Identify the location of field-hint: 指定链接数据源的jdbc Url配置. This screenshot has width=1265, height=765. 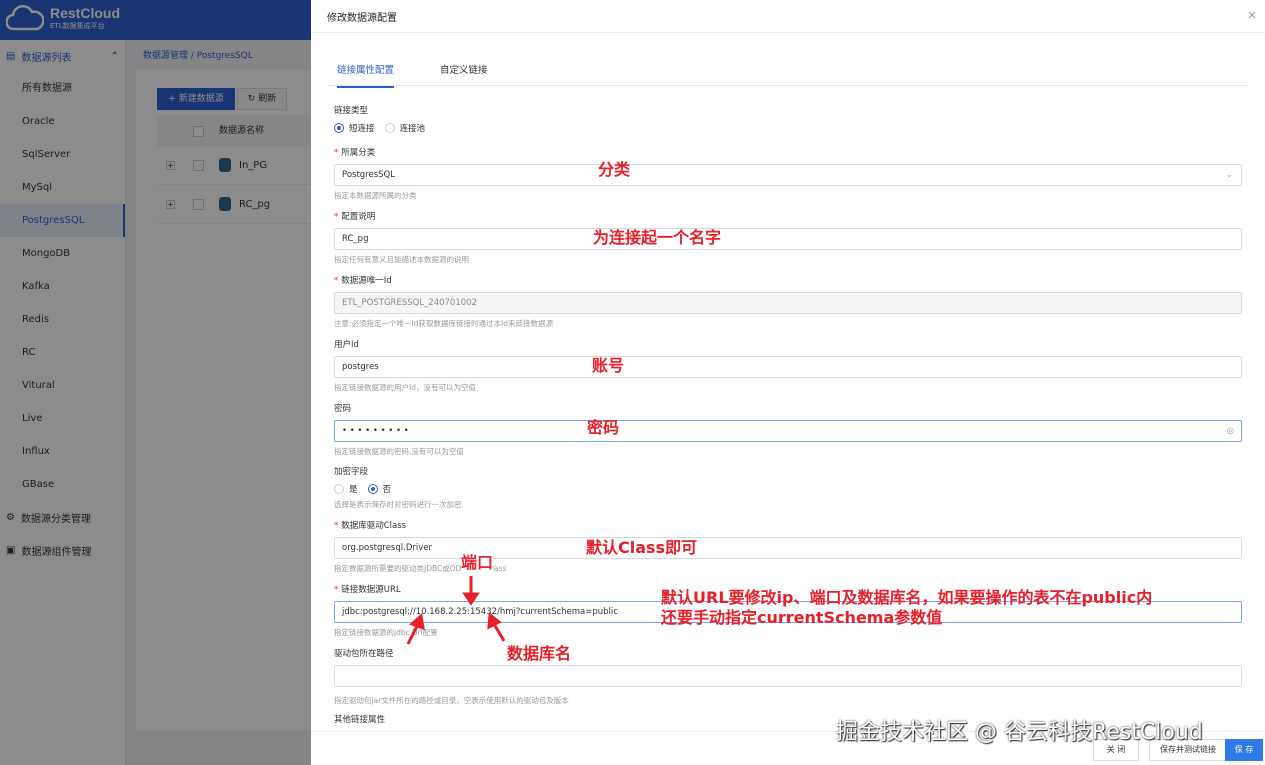
(386, 632).